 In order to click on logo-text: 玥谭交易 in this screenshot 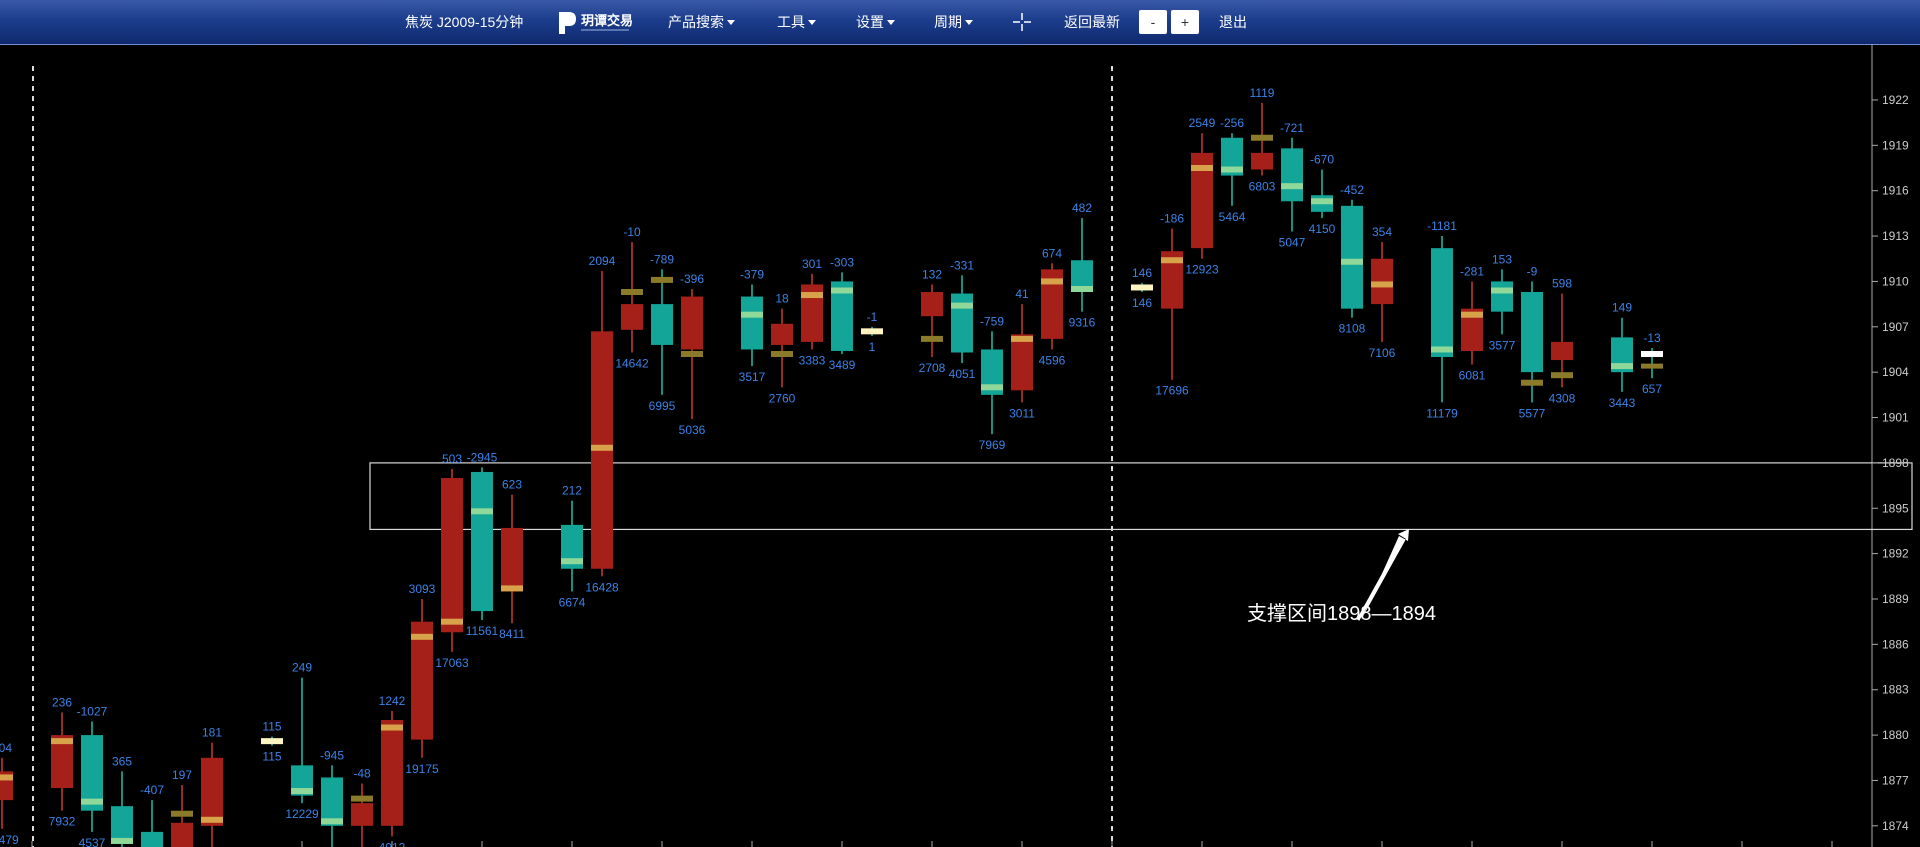, I will do `click(607, 21)`.